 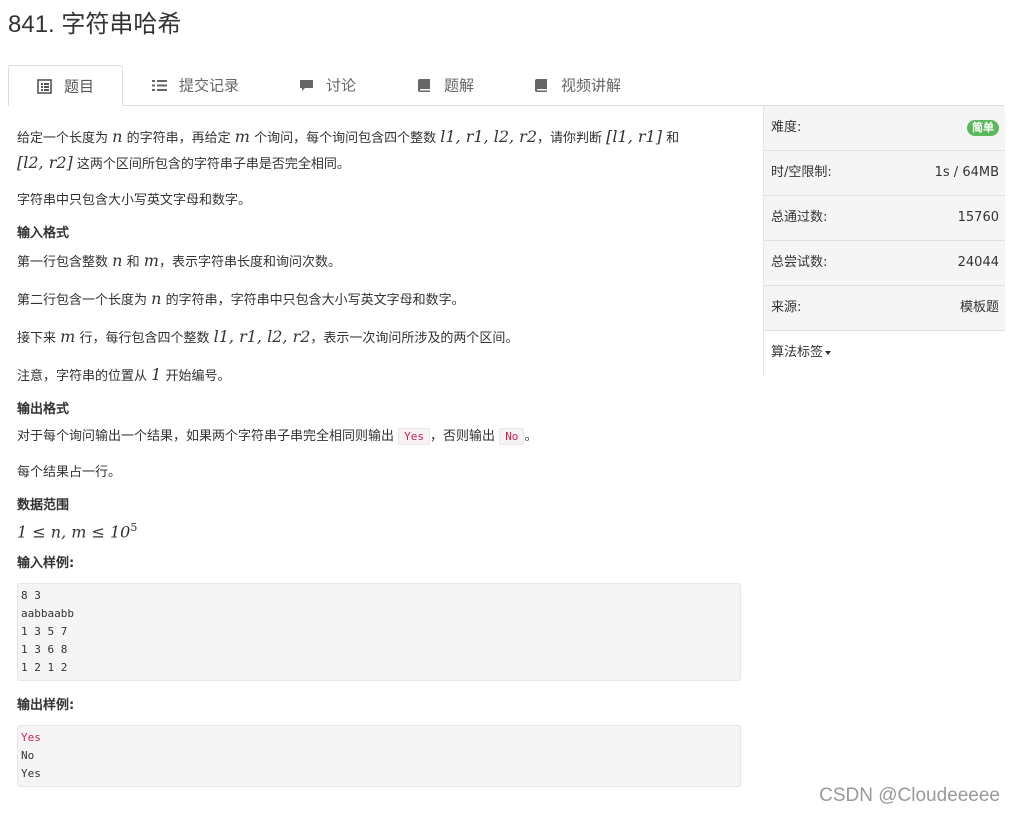 What do you see at coordinates (206, 436) in the screenshot?
I see `text: 对于每个询问输出一个结果，如果两个字符串子串完全相同则输出` at bounding box center [206, 436].